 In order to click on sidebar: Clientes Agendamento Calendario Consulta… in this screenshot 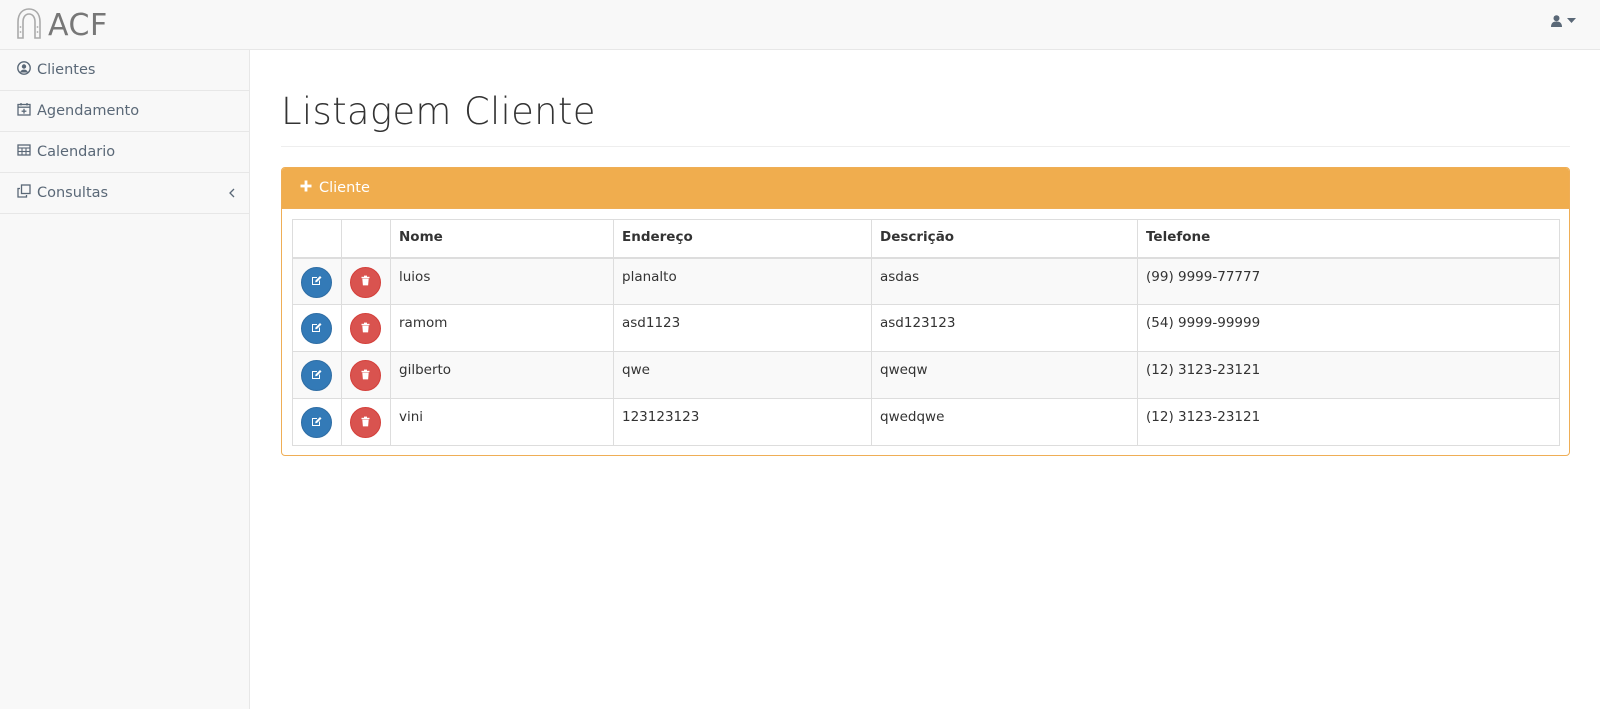, I will do `click(125, 379)`.